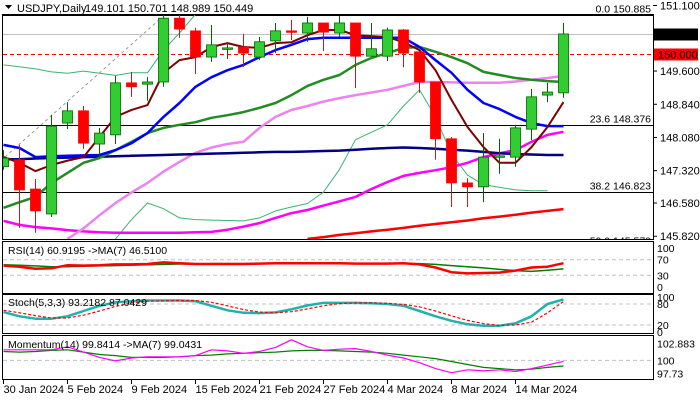 The image size is (700, 400). I want to click on price-axis-label: 147.320, so click(680, 172).